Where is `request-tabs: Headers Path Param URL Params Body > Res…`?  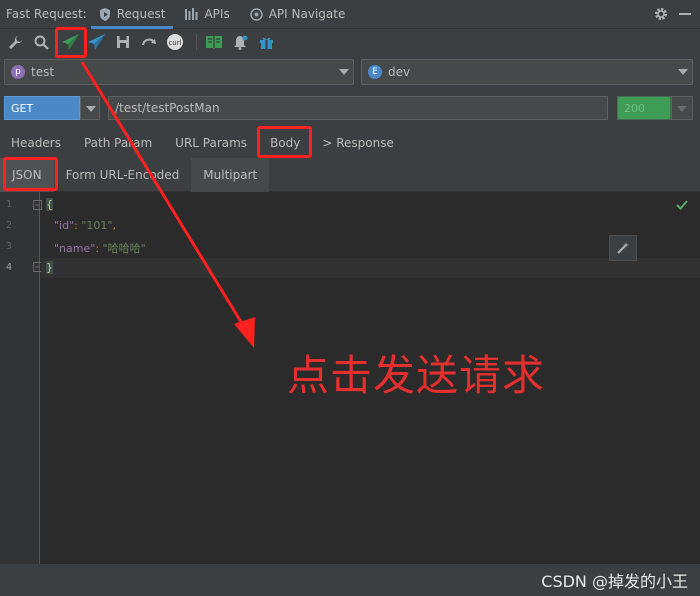
request-tabs: Headers Path Param URL Params Body > Res… is located at coordinates (350, 143).